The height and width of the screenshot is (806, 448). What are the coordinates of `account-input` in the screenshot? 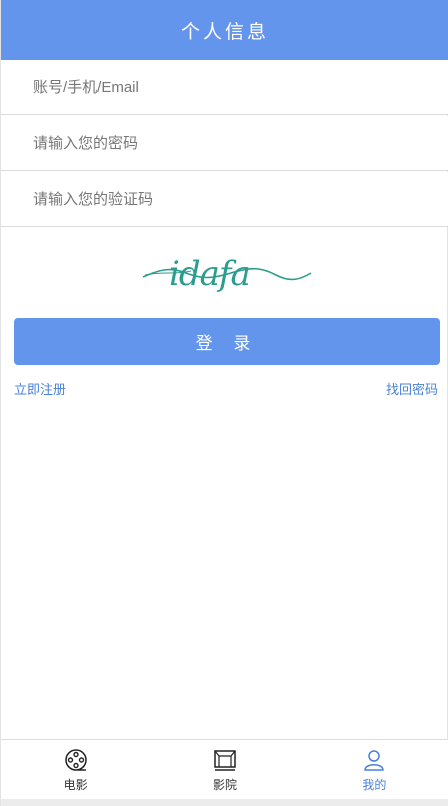 It's located at (224, 87).